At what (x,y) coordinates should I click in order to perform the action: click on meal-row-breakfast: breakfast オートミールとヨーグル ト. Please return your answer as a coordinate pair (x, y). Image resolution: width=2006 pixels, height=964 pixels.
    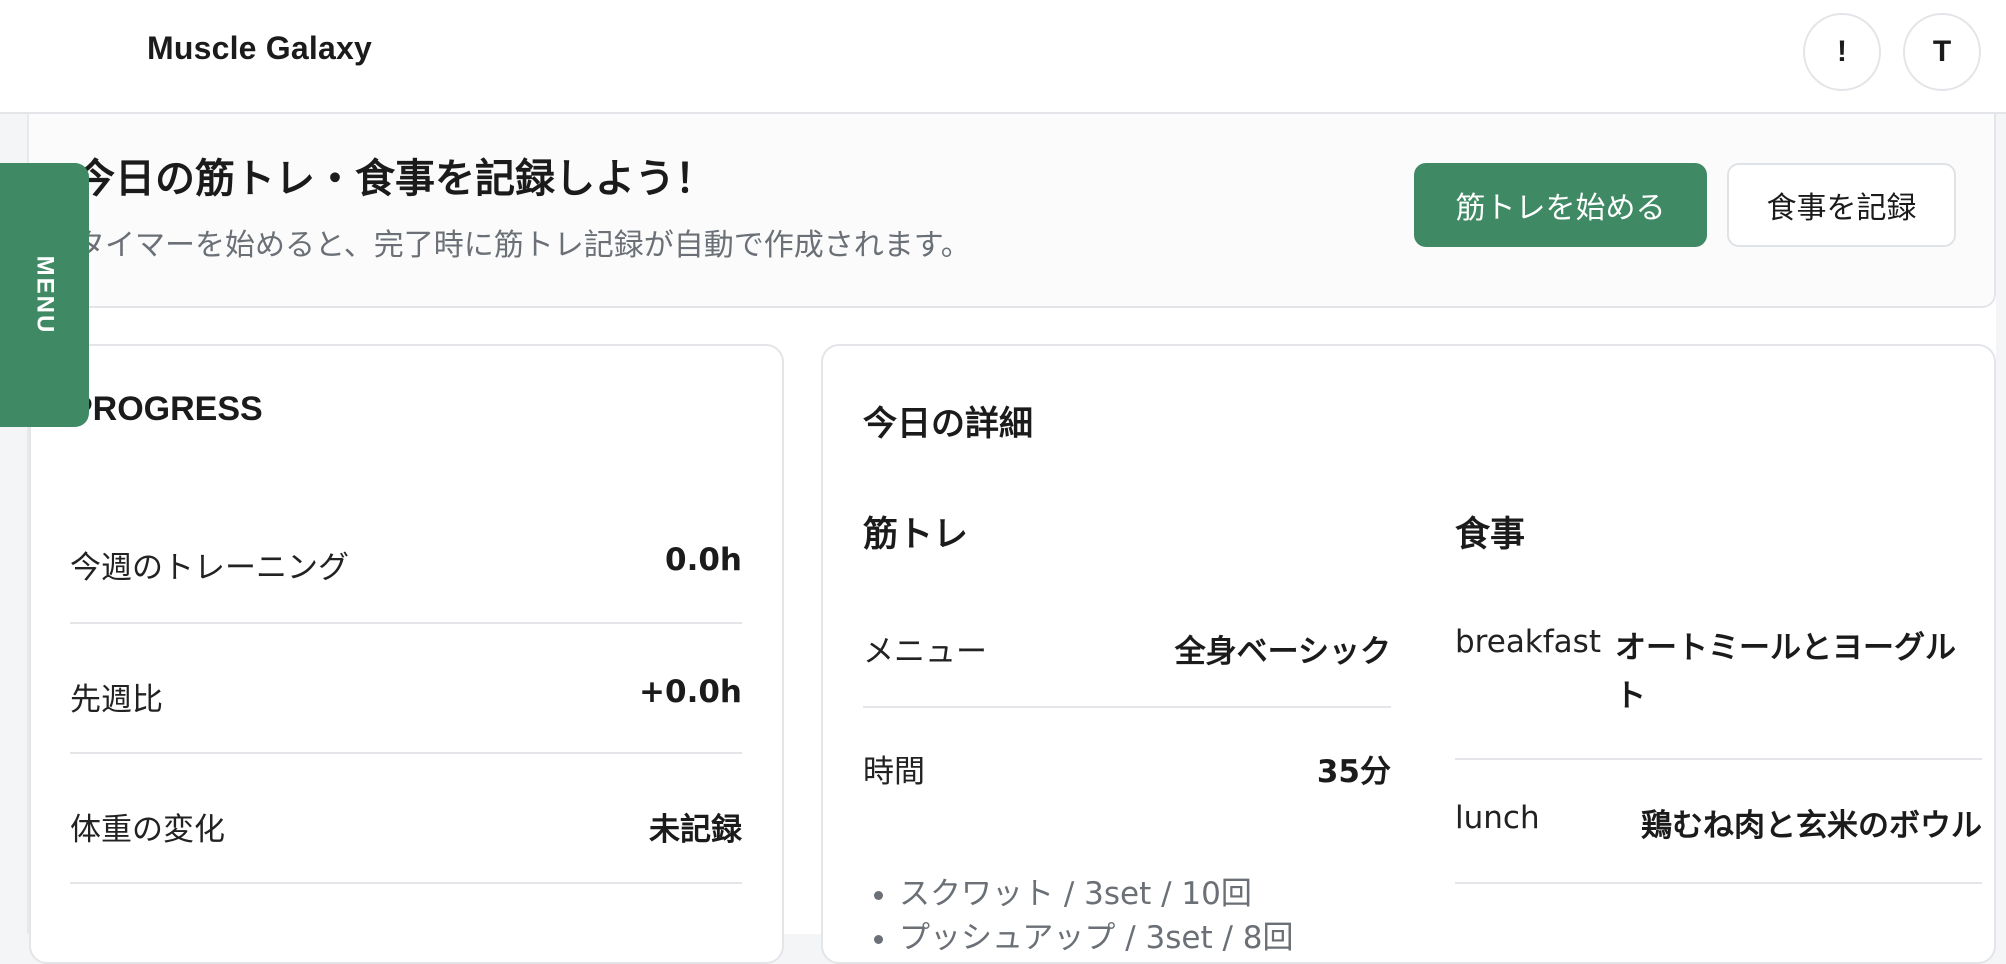
    Looking at the image, I should click on (1718, 692).